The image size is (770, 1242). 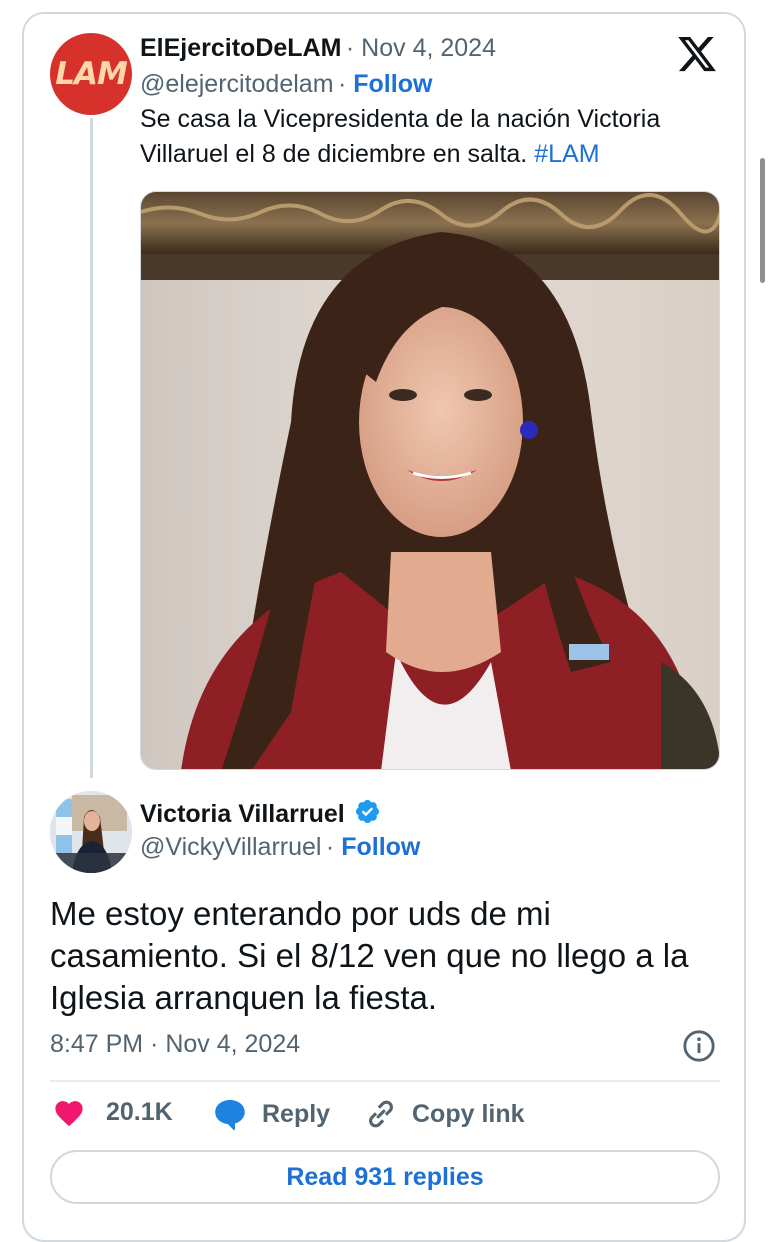 What do you see at coordinates (240, 48) in the screenshot?
I see `quoted-author-name: ElEjercitoDeLAM` at bounding box center [240, 48].